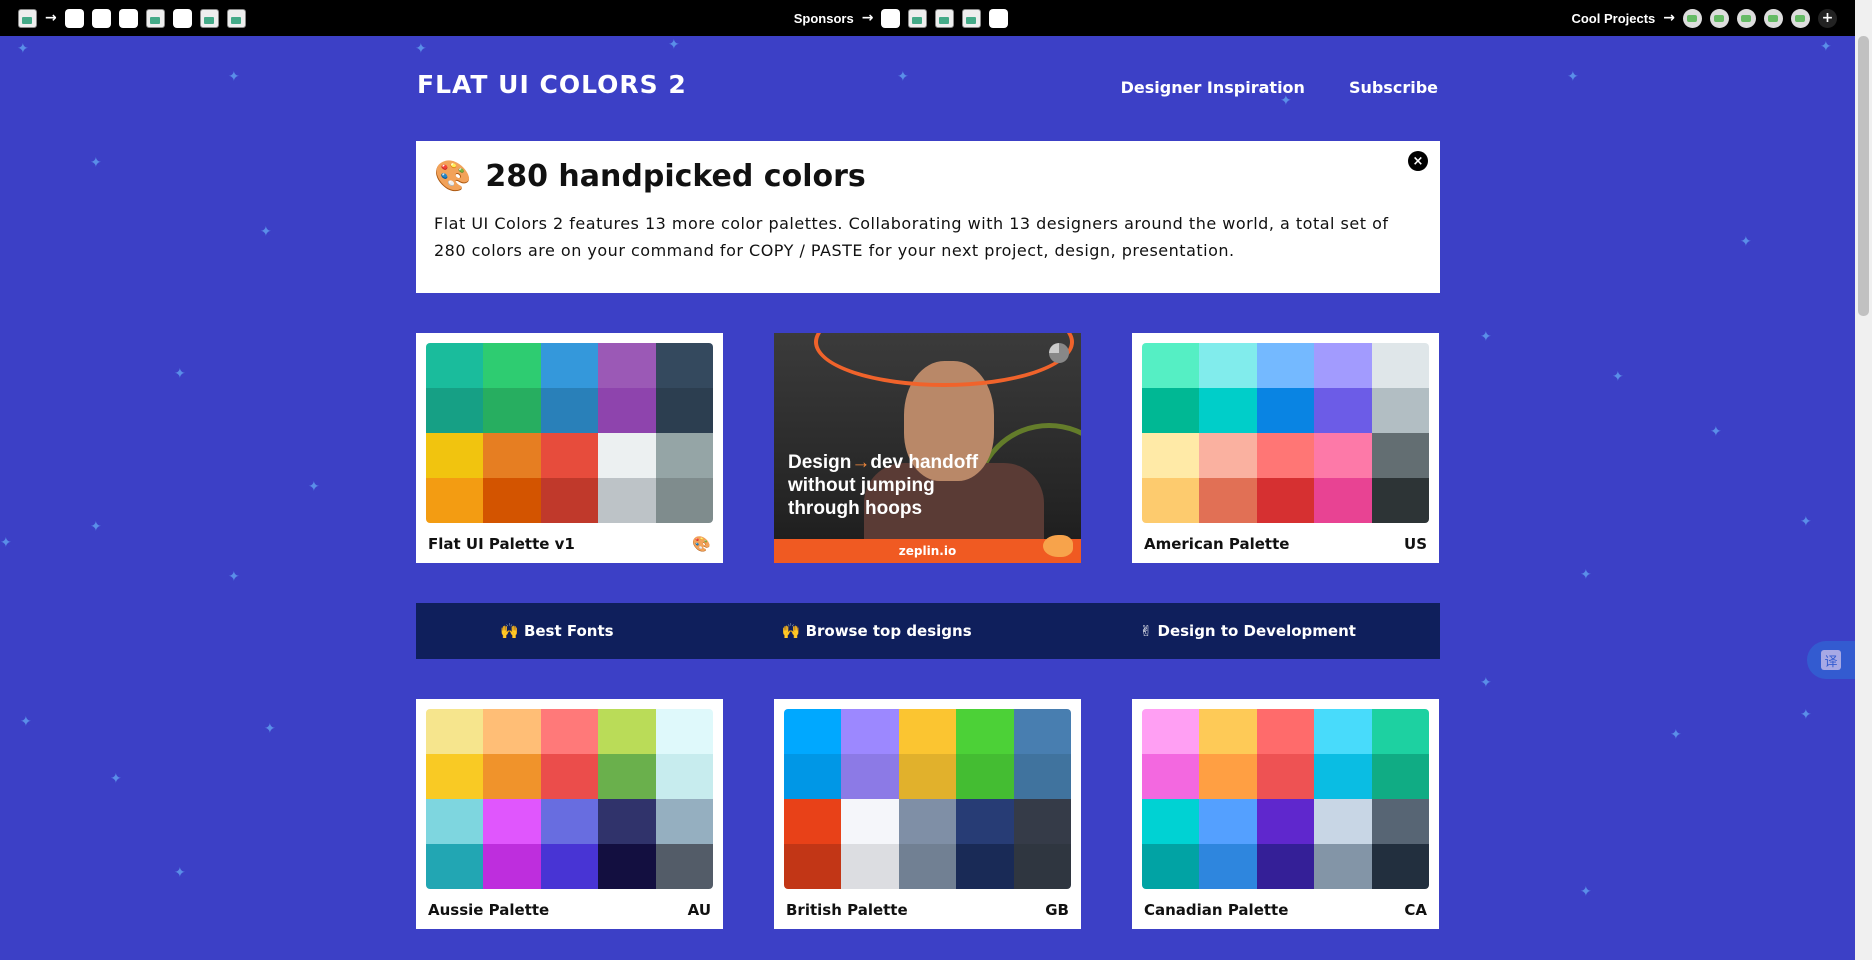  What do you see at coordinates (1863, 176) in the screenshot?
I see `scrollbar-thumb` at bounding box center [1863, 176].